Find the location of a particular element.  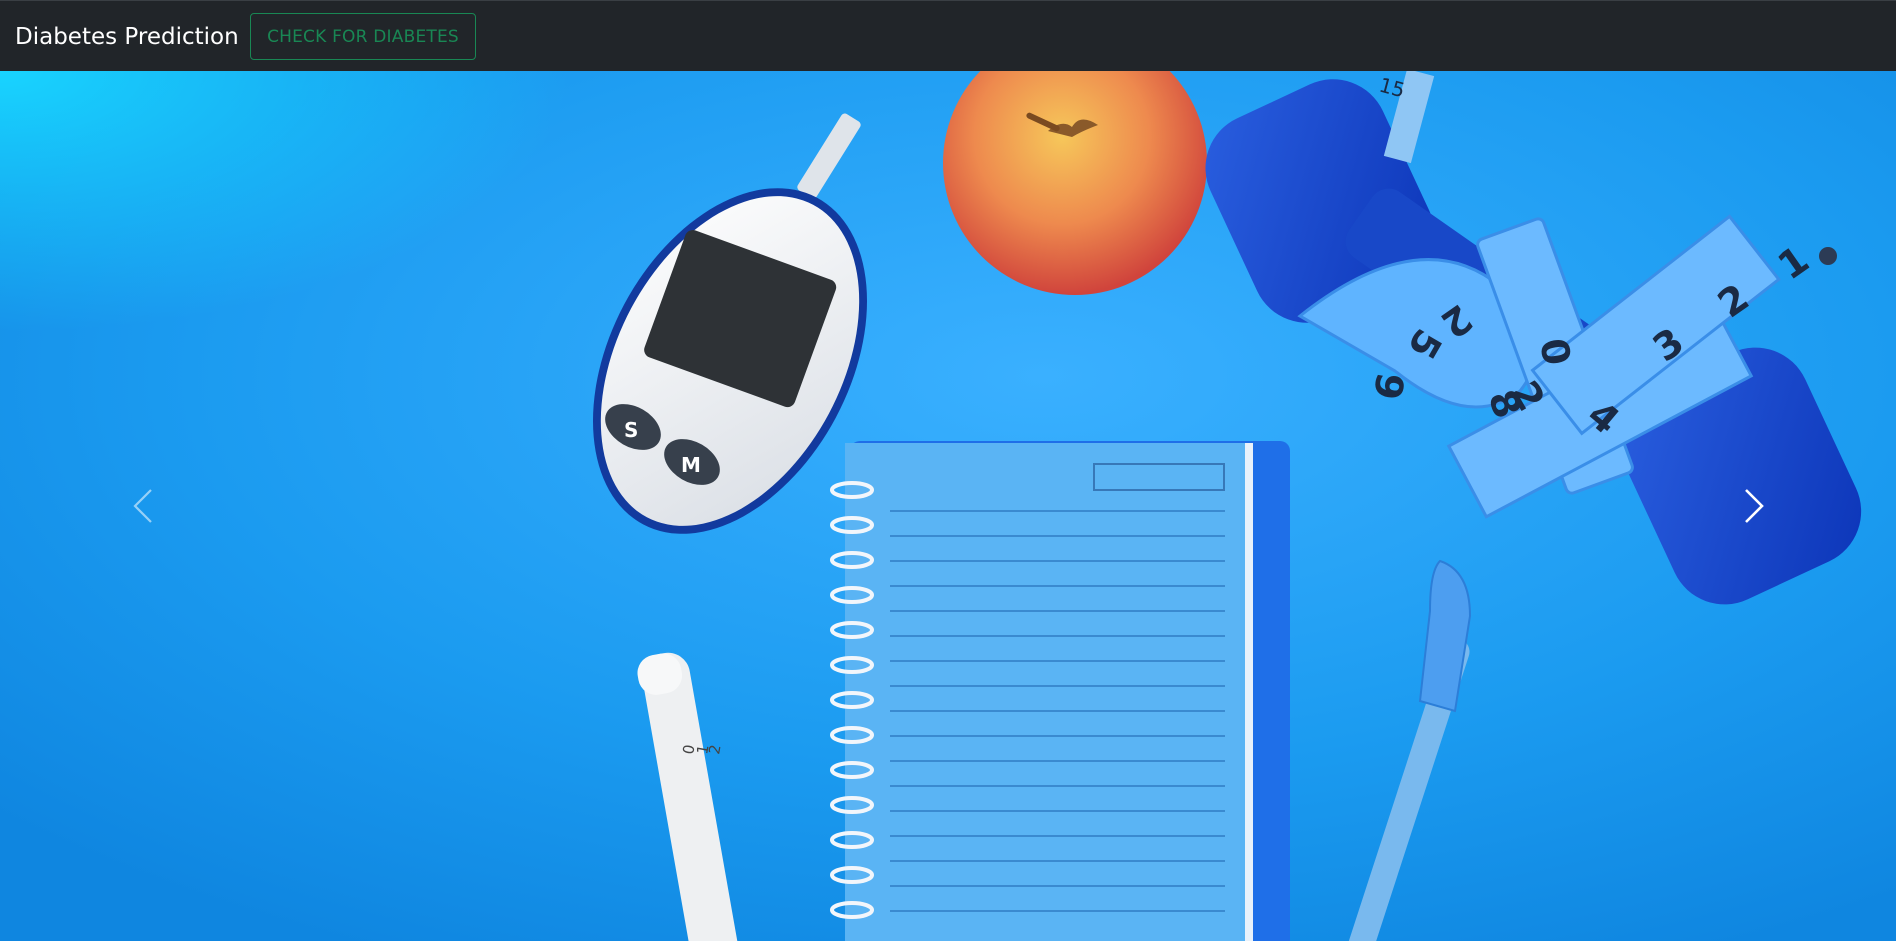

meter-s-button-label: S is located at coordinates (631, 430).